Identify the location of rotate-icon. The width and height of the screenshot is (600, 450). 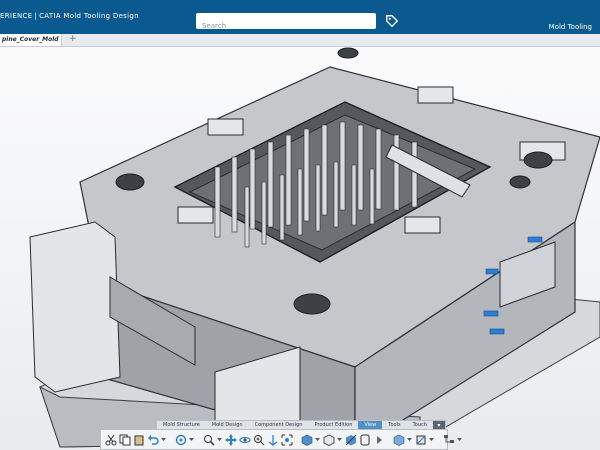
(245, 440).